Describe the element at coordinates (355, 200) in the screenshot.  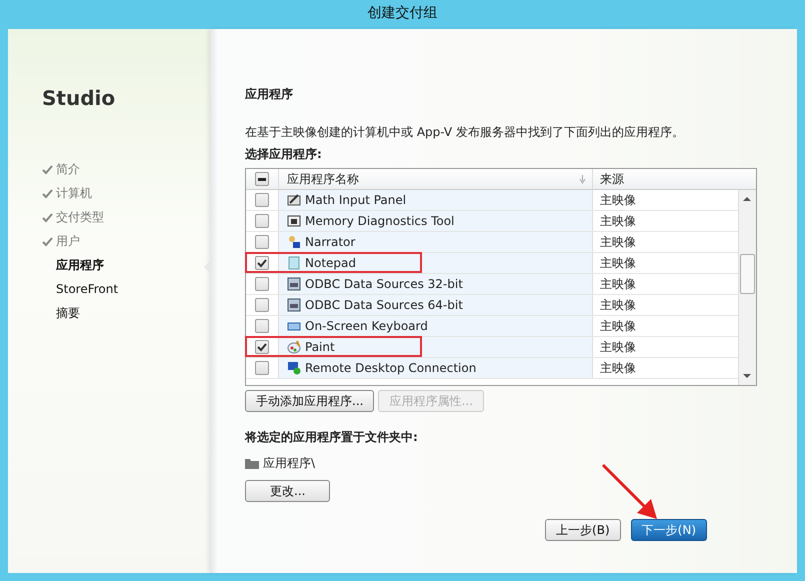
I see `application-name: Math Input Panel` at that location.